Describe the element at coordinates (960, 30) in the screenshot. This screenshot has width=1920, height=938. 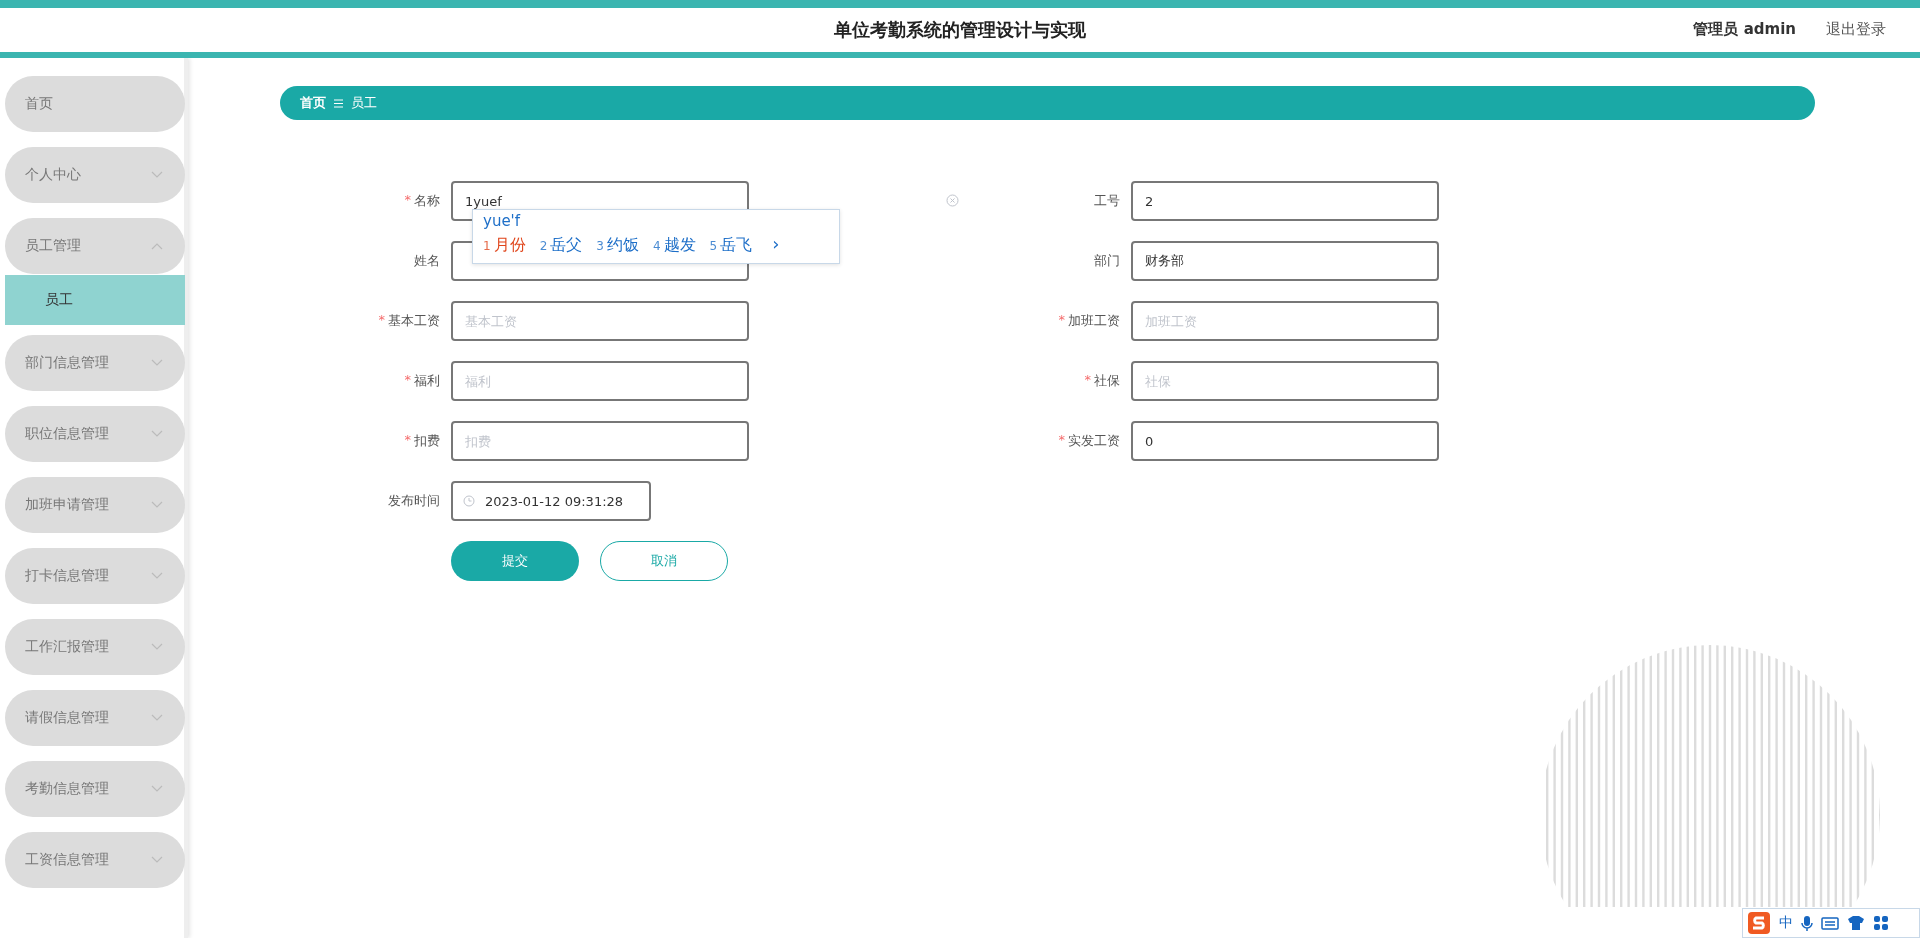
I see `app-title: 单位考勤系统的管理设计与实现` at that location.